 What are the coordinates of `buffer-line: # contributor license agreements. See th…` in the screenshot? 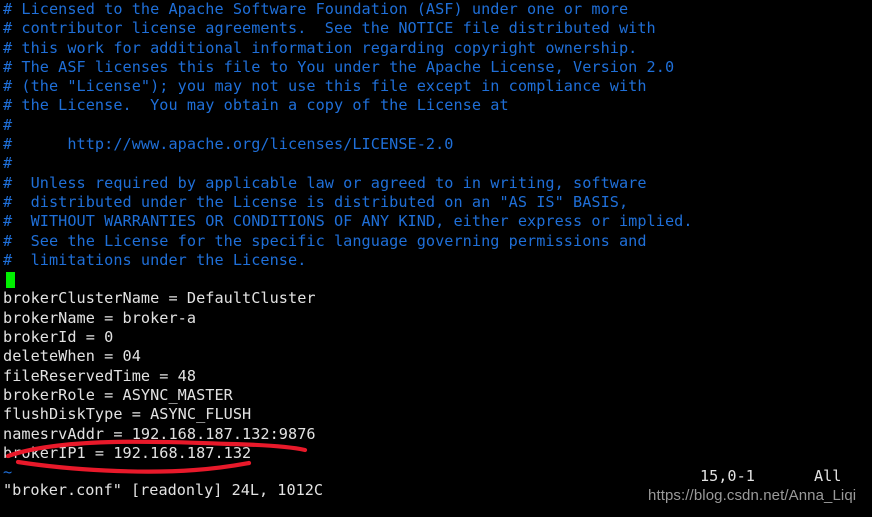 It's located at (437, 28).